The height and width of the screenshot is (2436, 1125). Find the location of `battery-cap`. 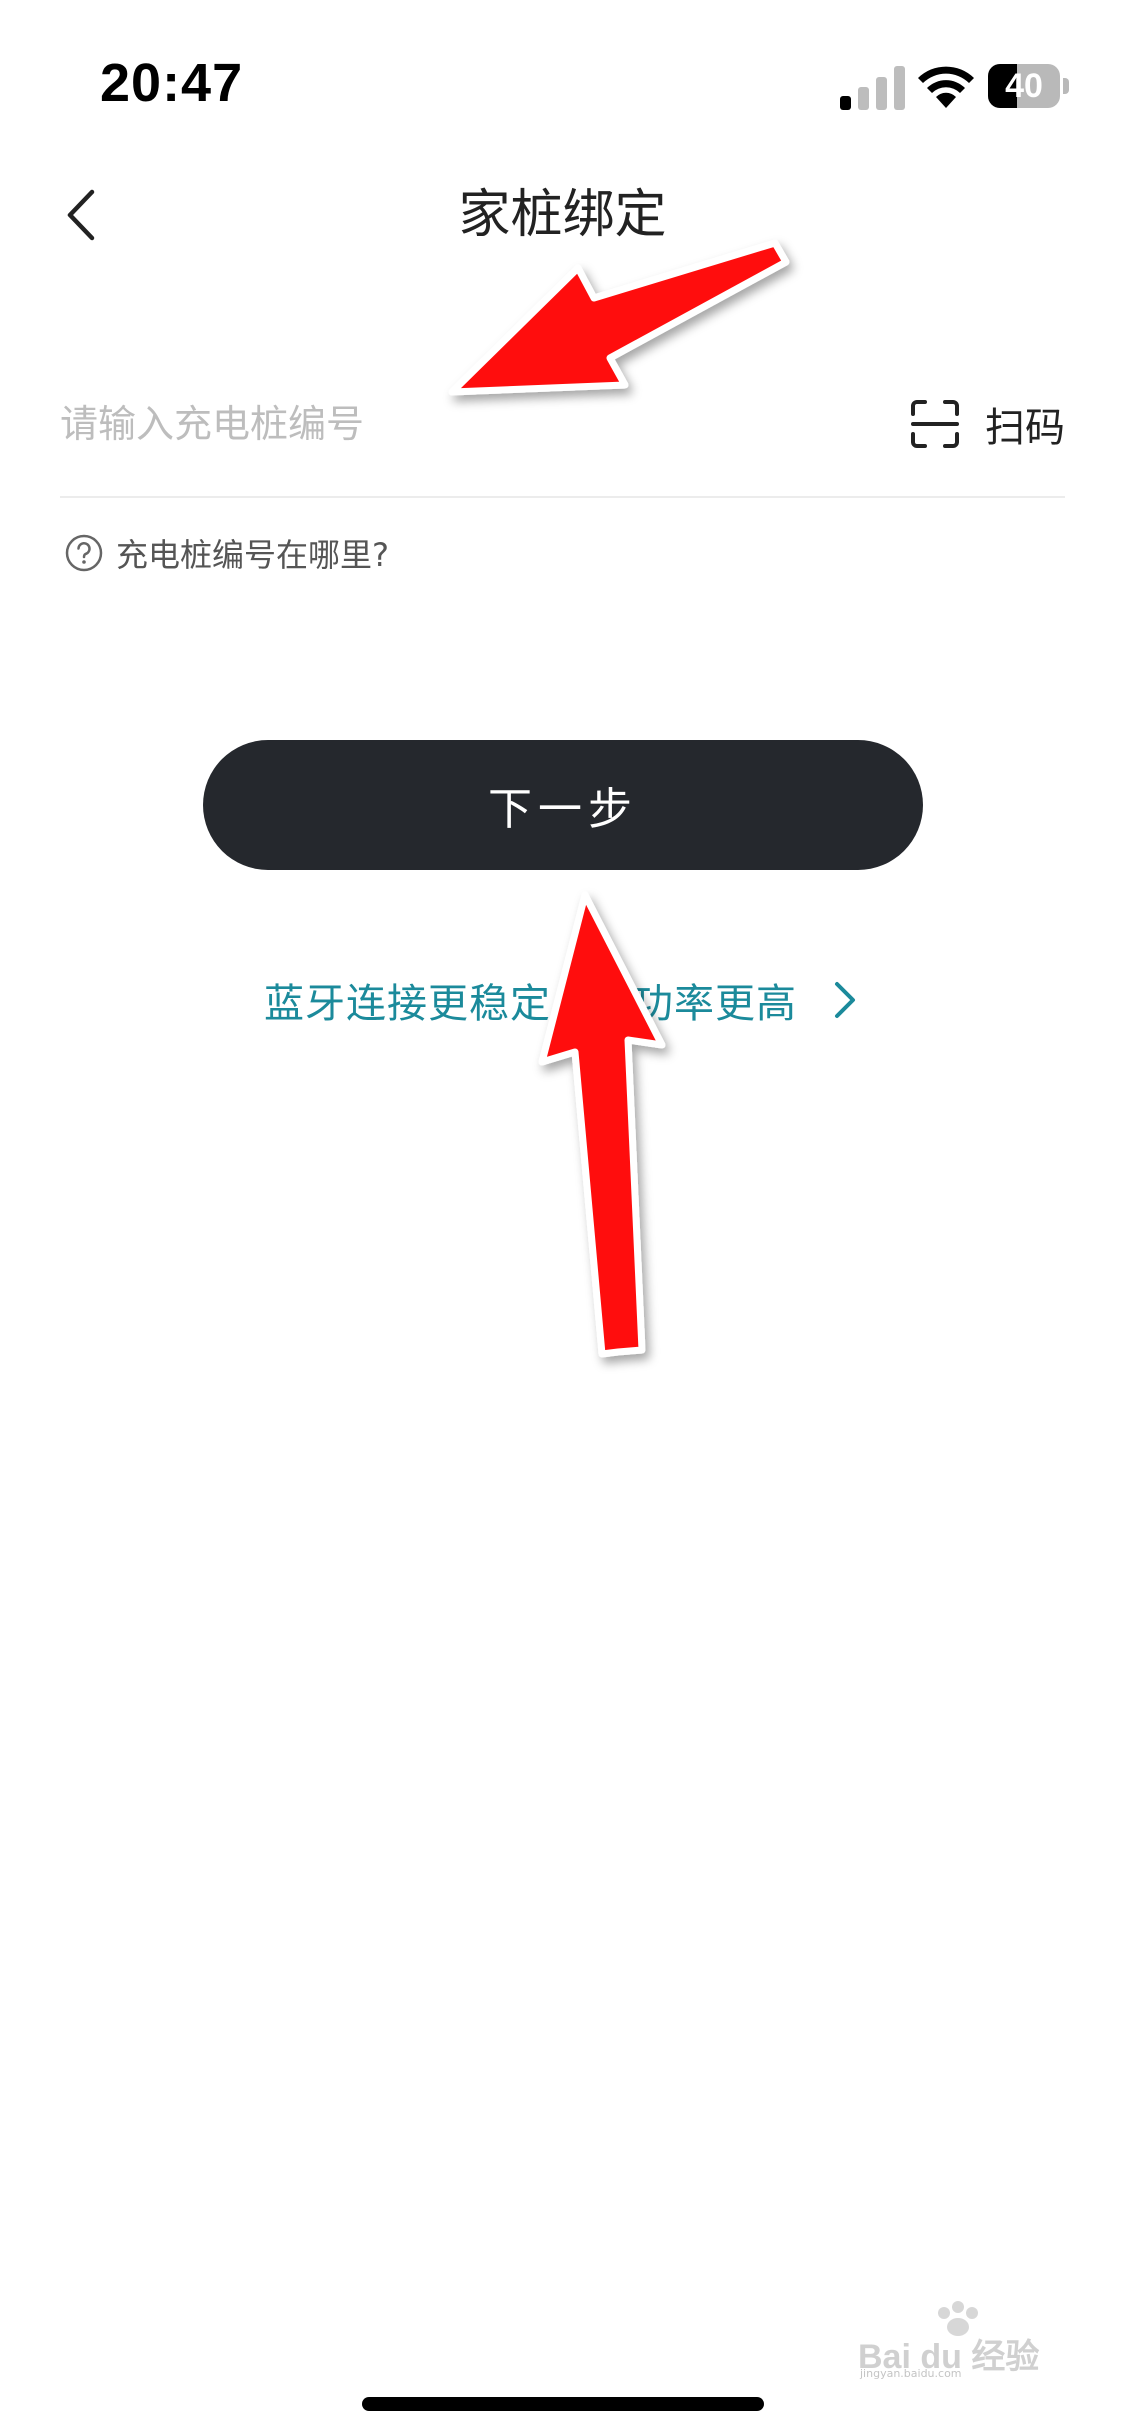

battery-cap is located at coordinates (1066, 86).